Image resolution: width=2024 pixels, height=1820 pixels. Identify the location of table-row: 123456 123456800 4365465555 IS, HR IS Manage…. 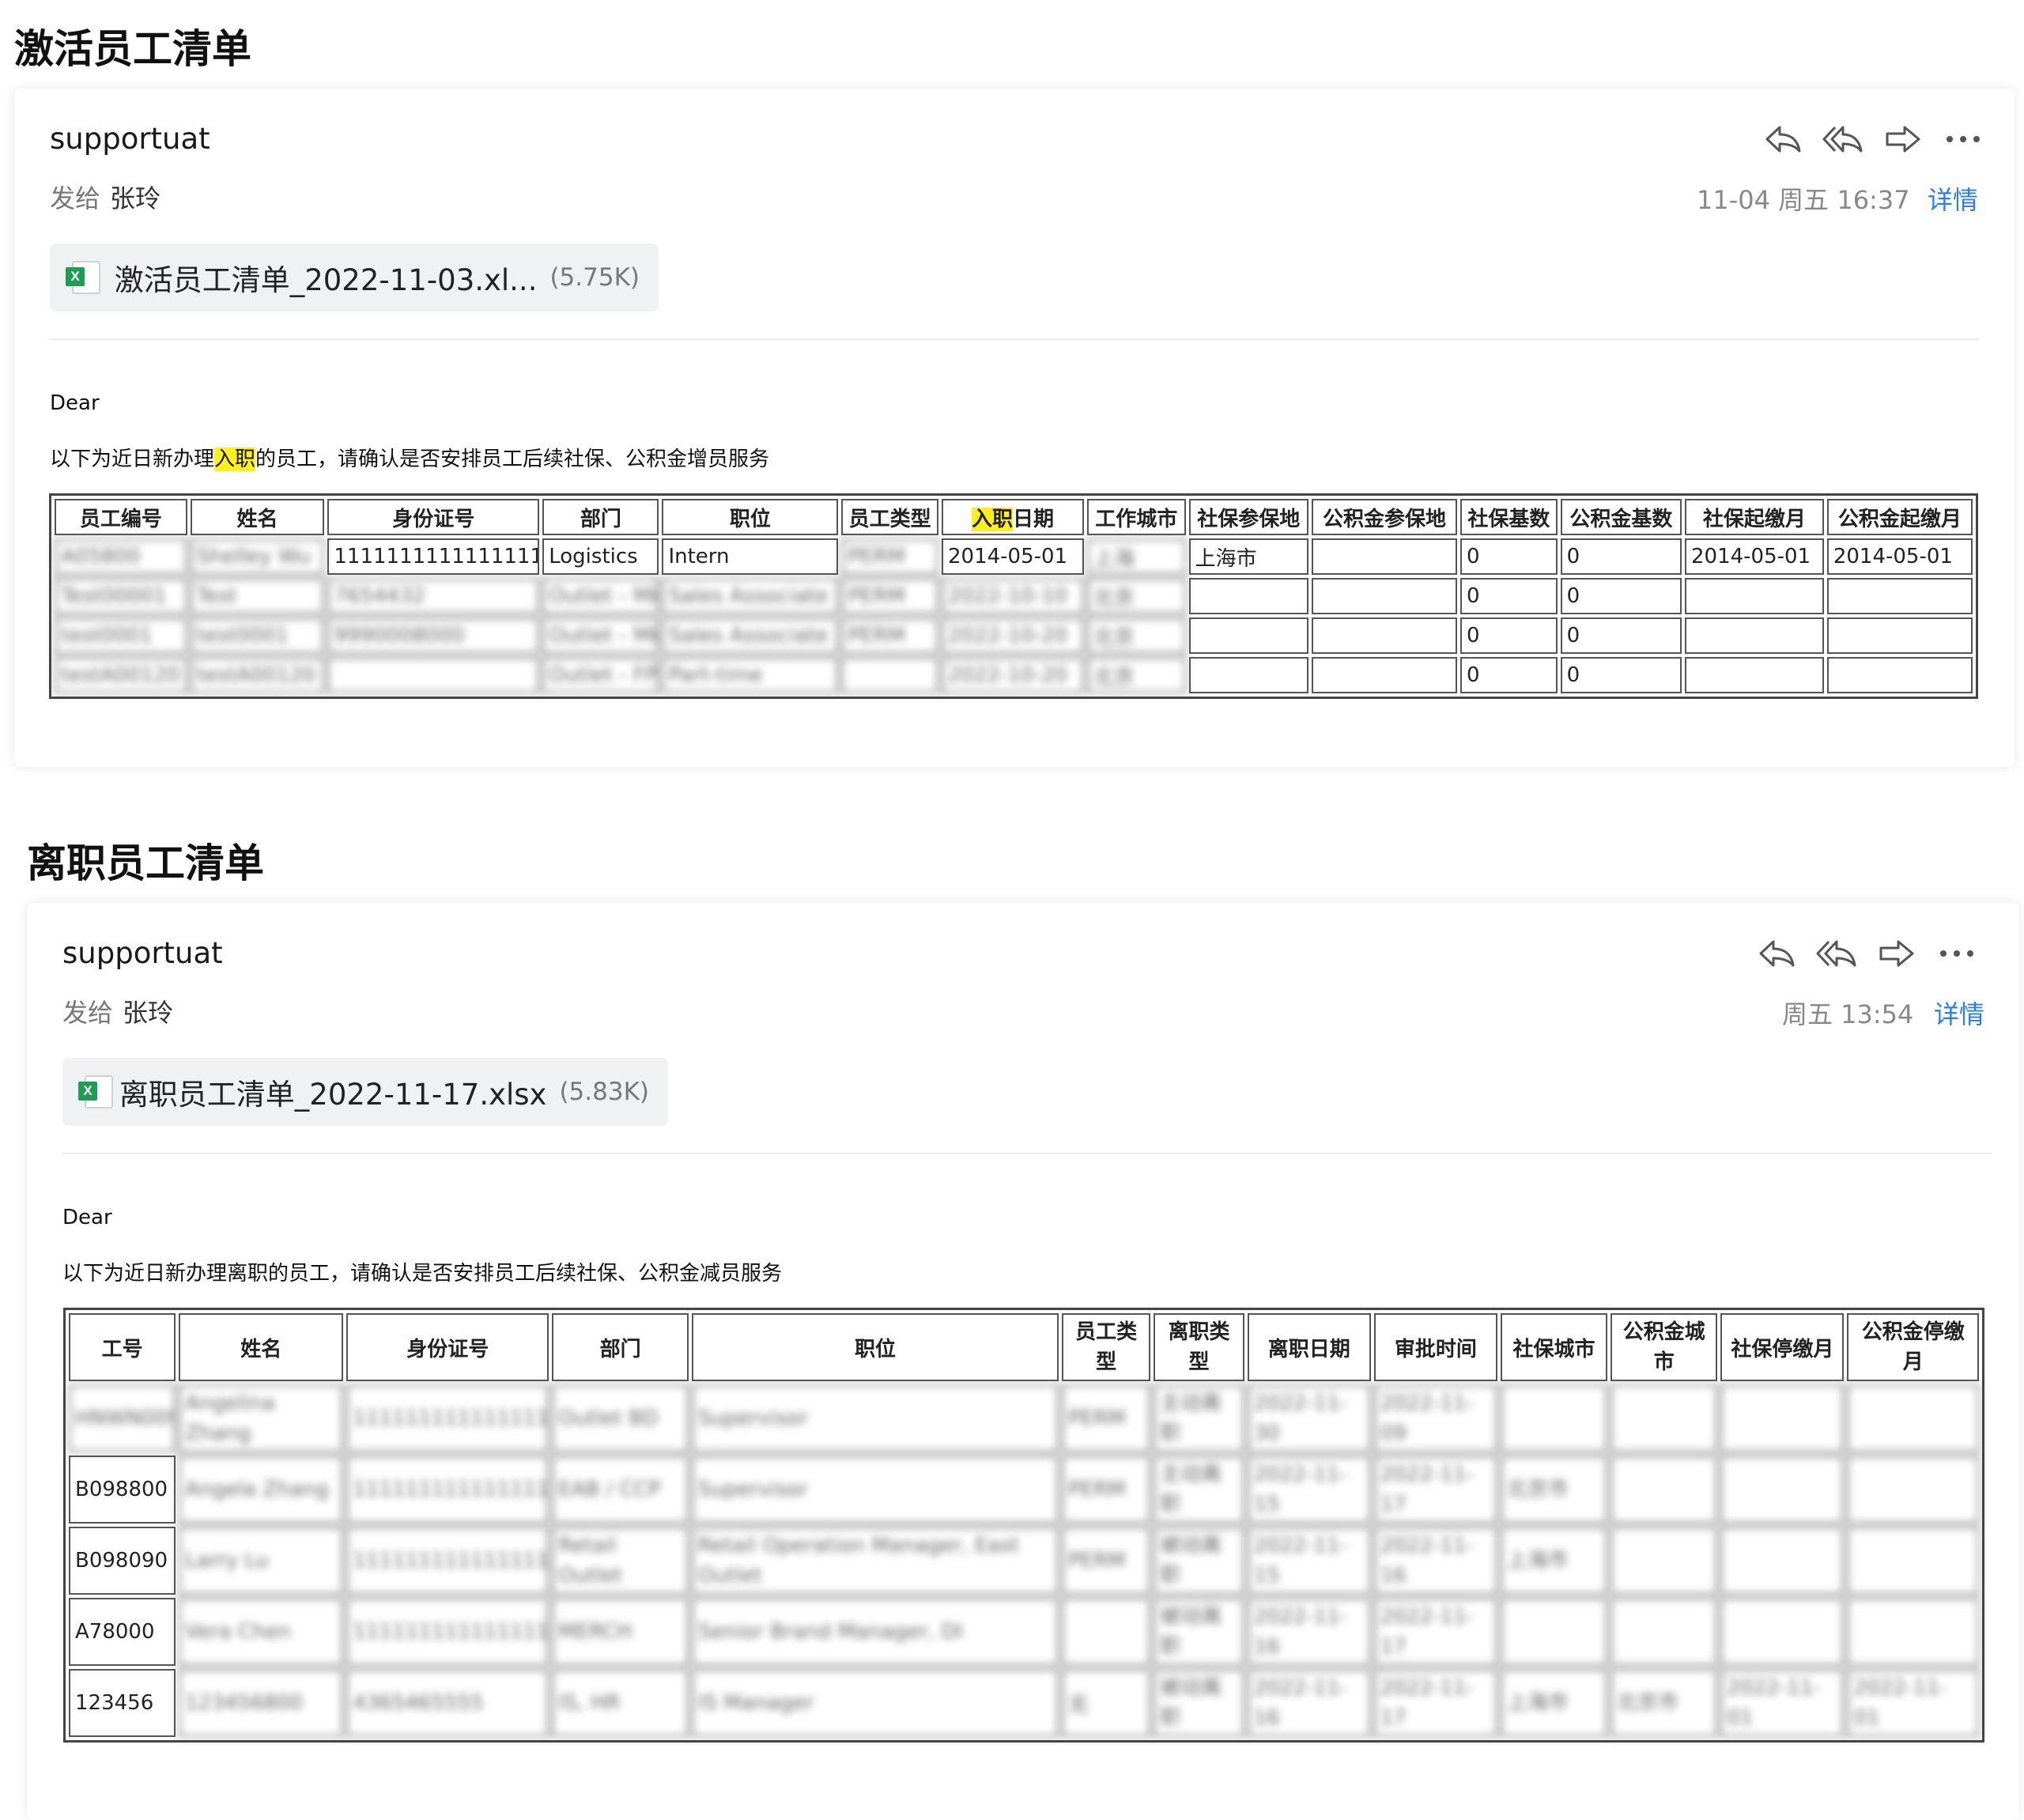
(1024, 1703).